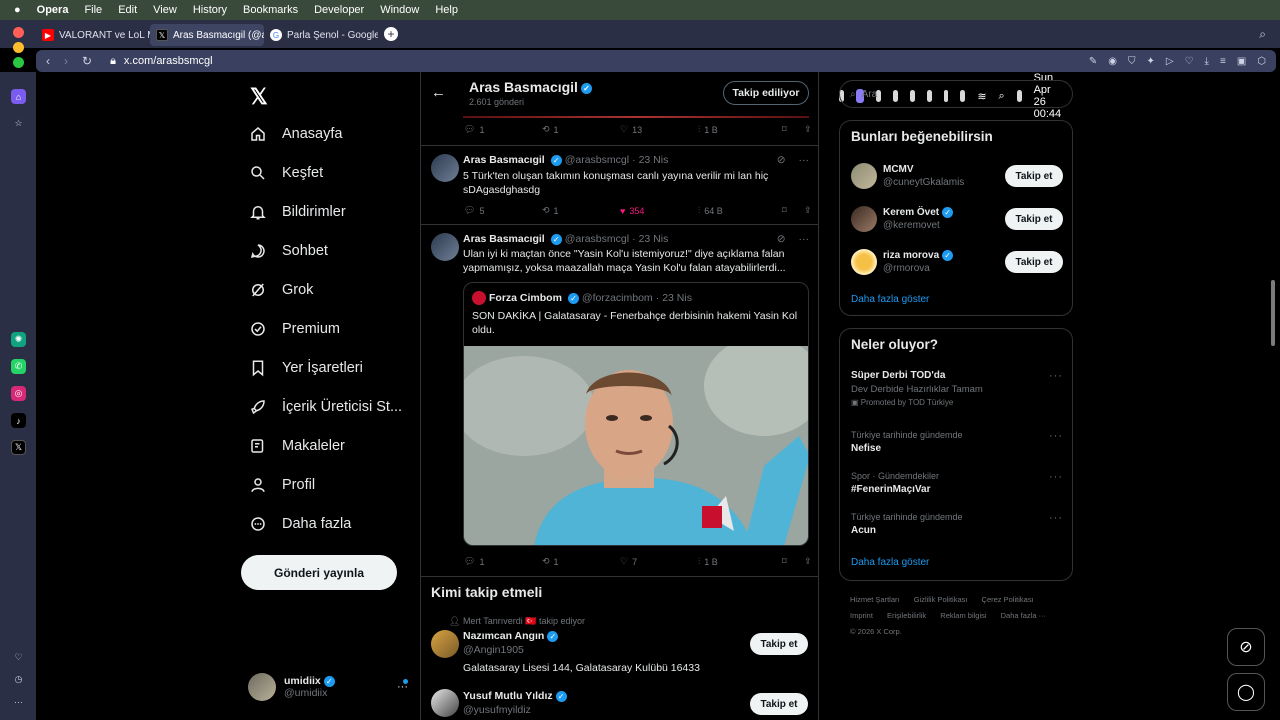  Describe the element at coordinates (18, 96) in the screenshot. I see `home-icon: ⌂` at that location.